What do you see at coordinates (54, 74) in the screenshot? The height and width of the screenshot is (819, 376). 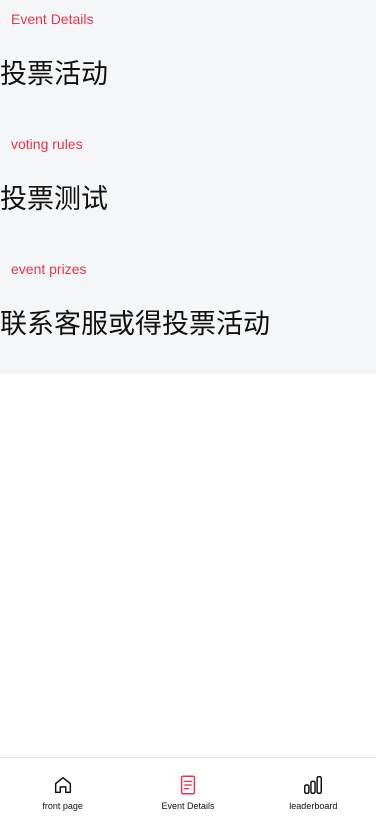 I see `event-details-value: 投票活动` at bounding box center [54, 74].